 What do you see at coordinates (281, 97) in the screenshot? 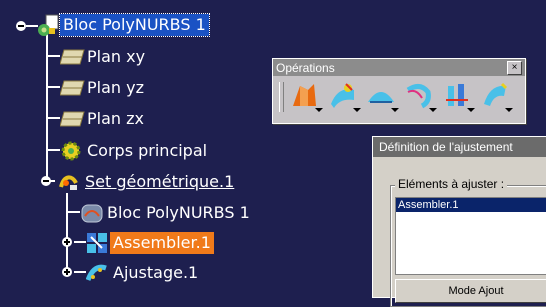
I see `toolbar-grip` at bounding box center [281, 97].